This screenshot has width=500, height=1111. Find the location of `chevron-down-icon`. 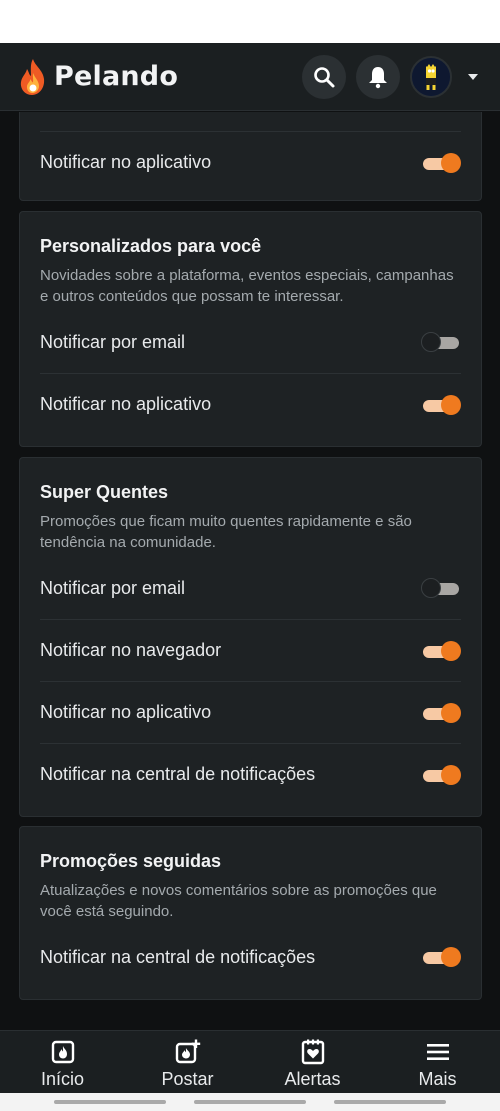

chevron-down-icon is located at coordinates (473, 76).